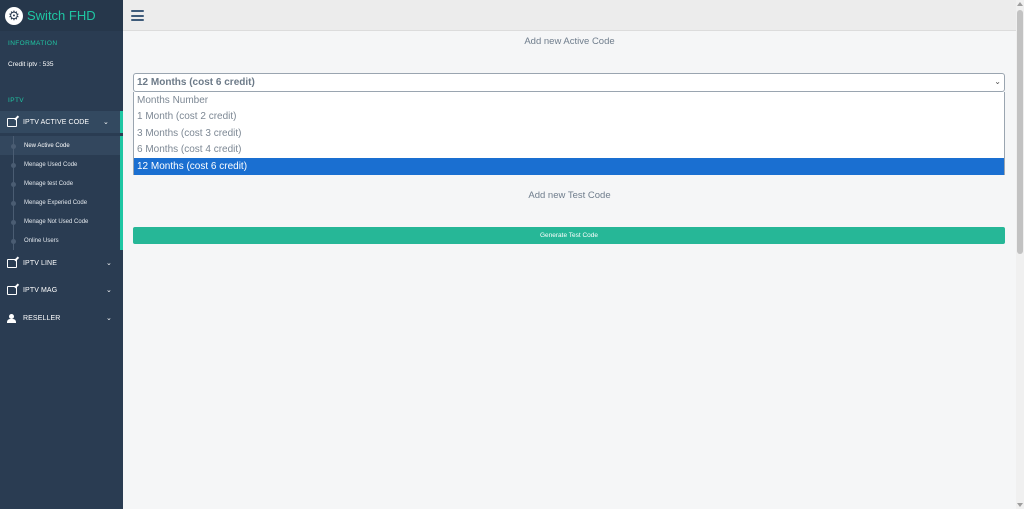  What do you see at coordinates (569, 82) in the screenshot?
I see `months-select: 12 Months (cost 6 credit) ⌄` at bounding box center [569, 82].